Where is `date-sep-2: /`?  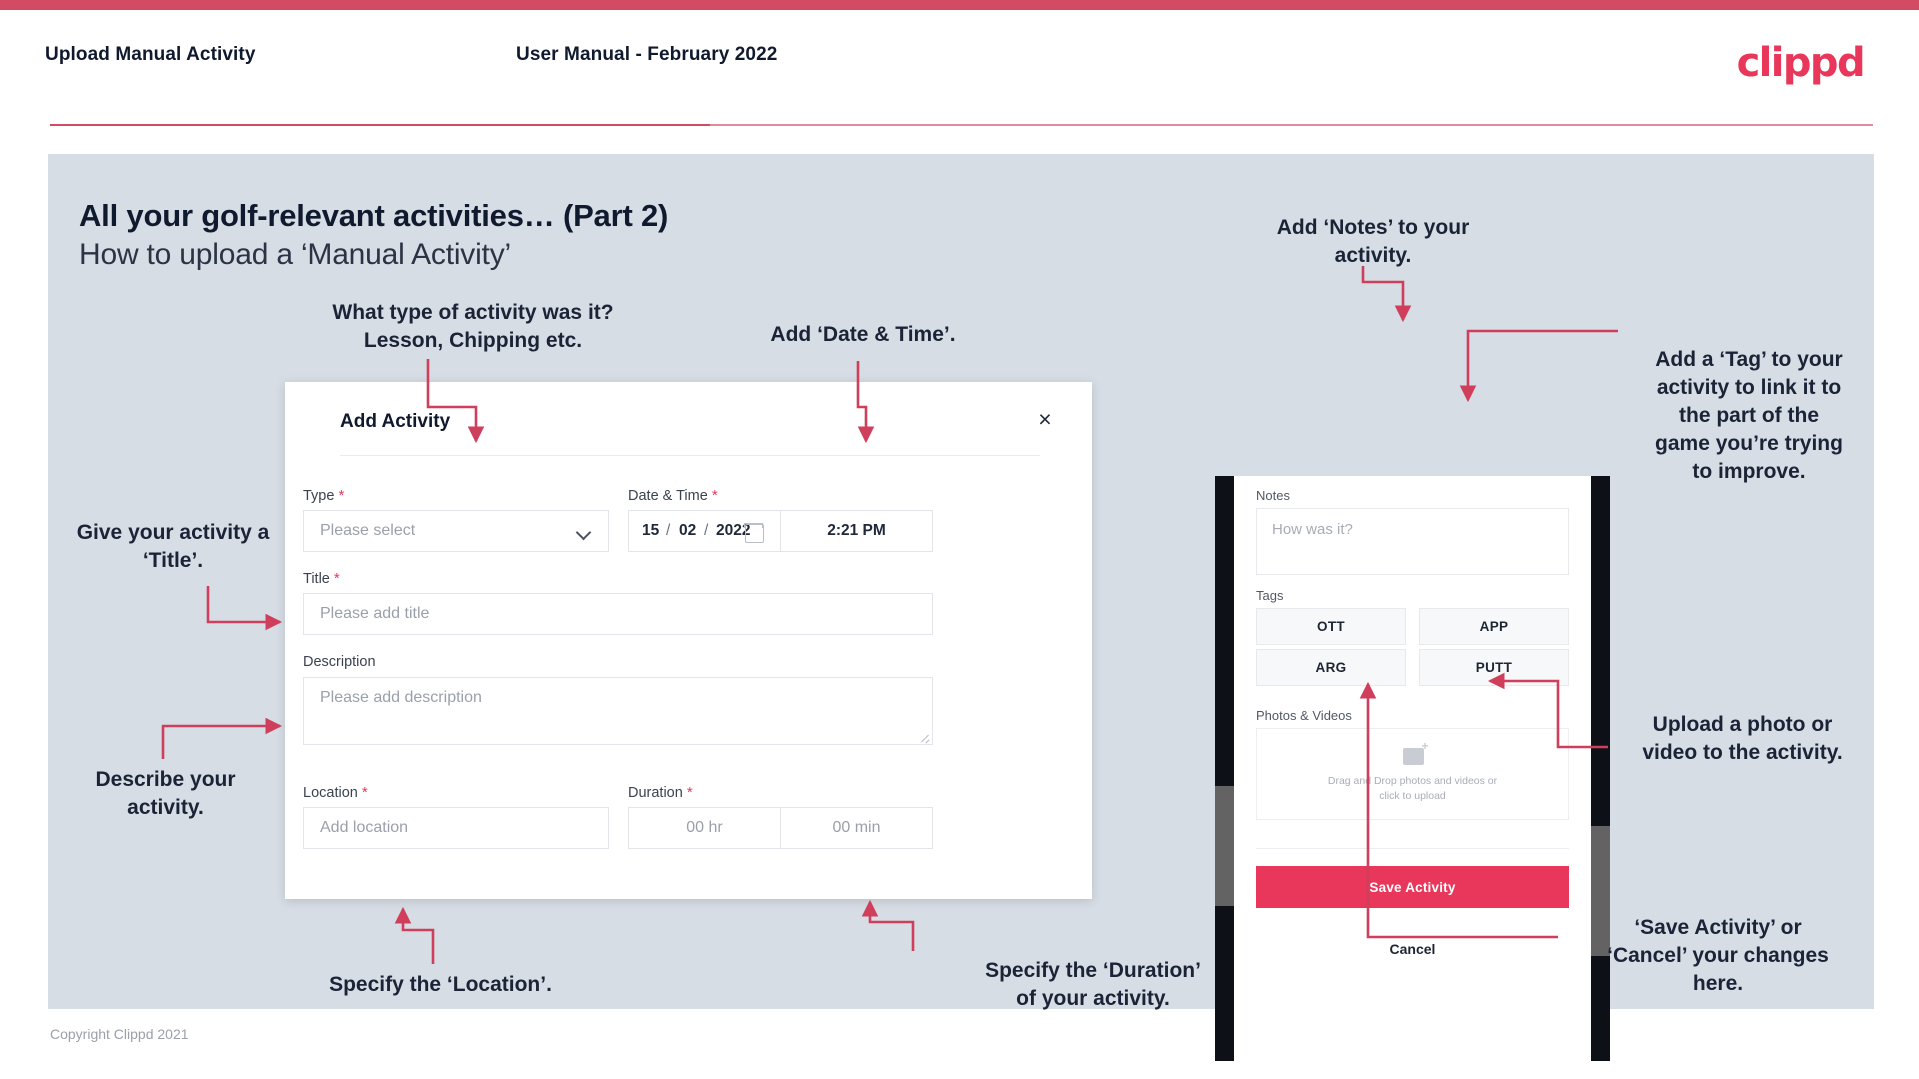 date-sep-2: / is located at coordinates (706, 530).